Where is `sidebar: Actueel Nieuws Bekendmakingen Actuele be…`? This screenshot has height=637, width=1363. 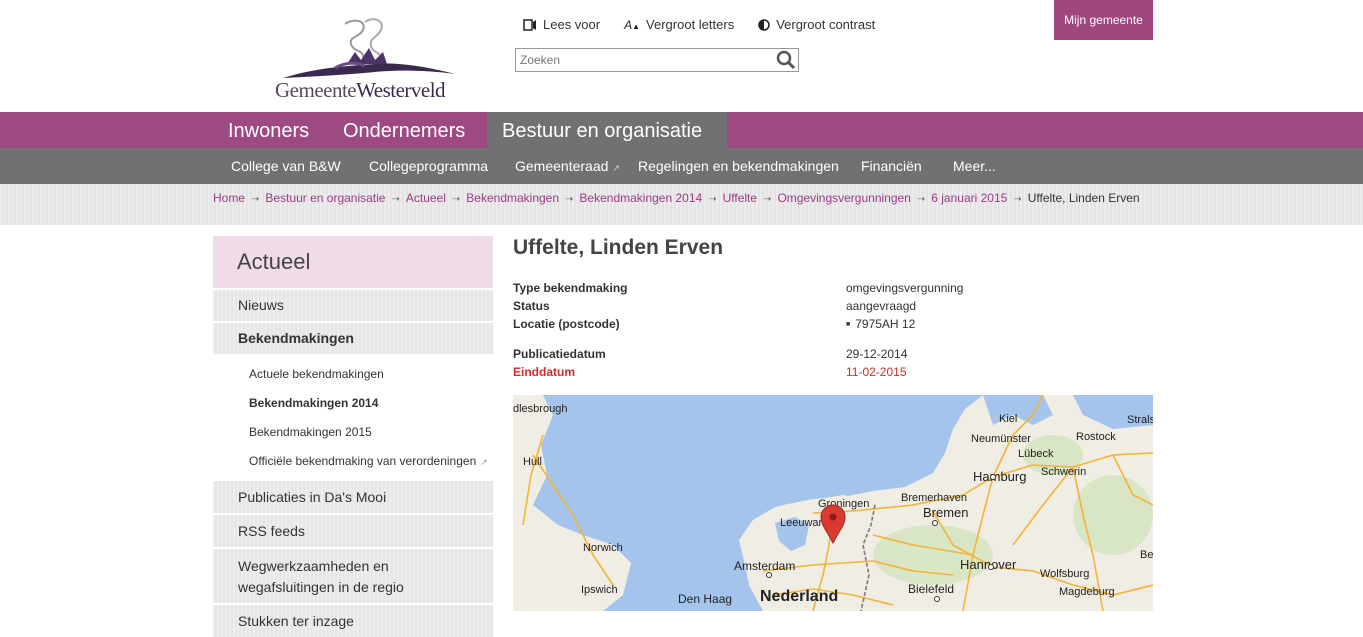 sidebar: Actueel Nieuws Bekendmakingen Actuele be… is located at coordinates (353, 436).